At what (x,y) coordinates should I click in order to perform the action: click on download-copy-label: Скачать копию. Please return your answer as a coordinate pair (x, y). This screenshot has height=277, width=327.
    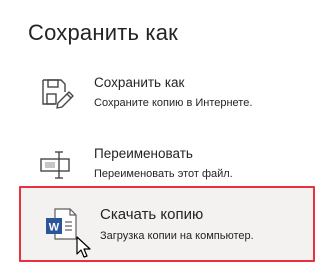
    Looking at the image, I should click on (152, 214).